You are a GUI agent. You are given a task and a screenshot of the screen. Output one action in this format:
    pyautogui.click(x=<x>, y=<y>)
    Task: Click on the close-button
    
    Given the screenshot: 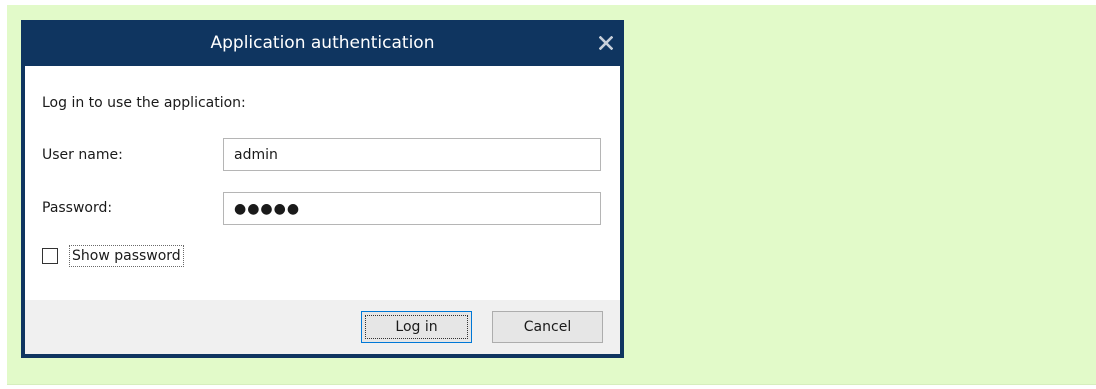 What is the action you would take?
    pyautogui.click(x=606, y=43)
    